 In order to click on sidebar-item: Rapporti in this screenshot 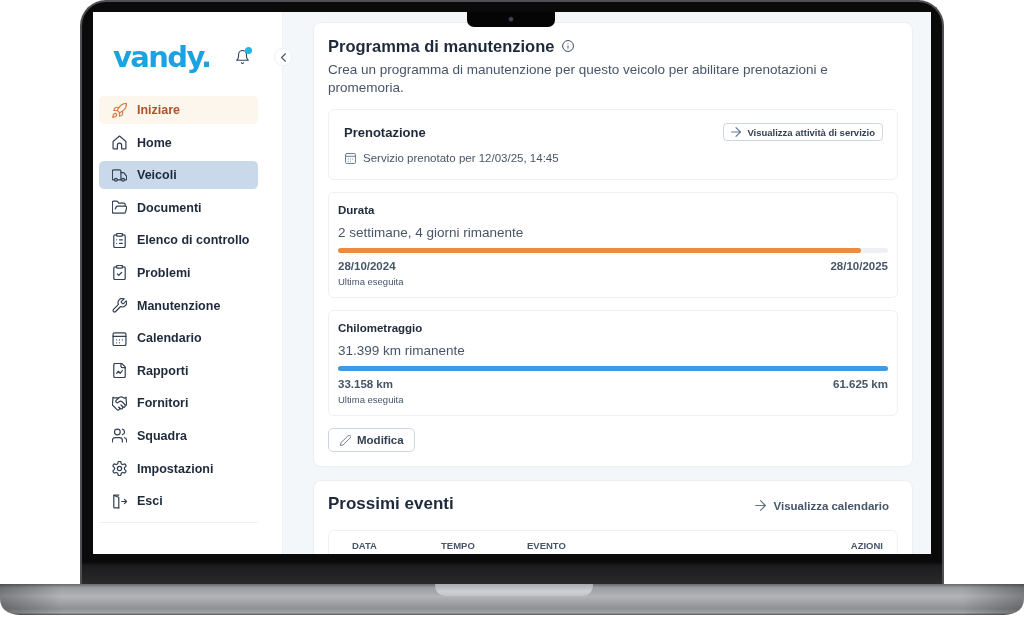, I will do `click(178, 370)`.